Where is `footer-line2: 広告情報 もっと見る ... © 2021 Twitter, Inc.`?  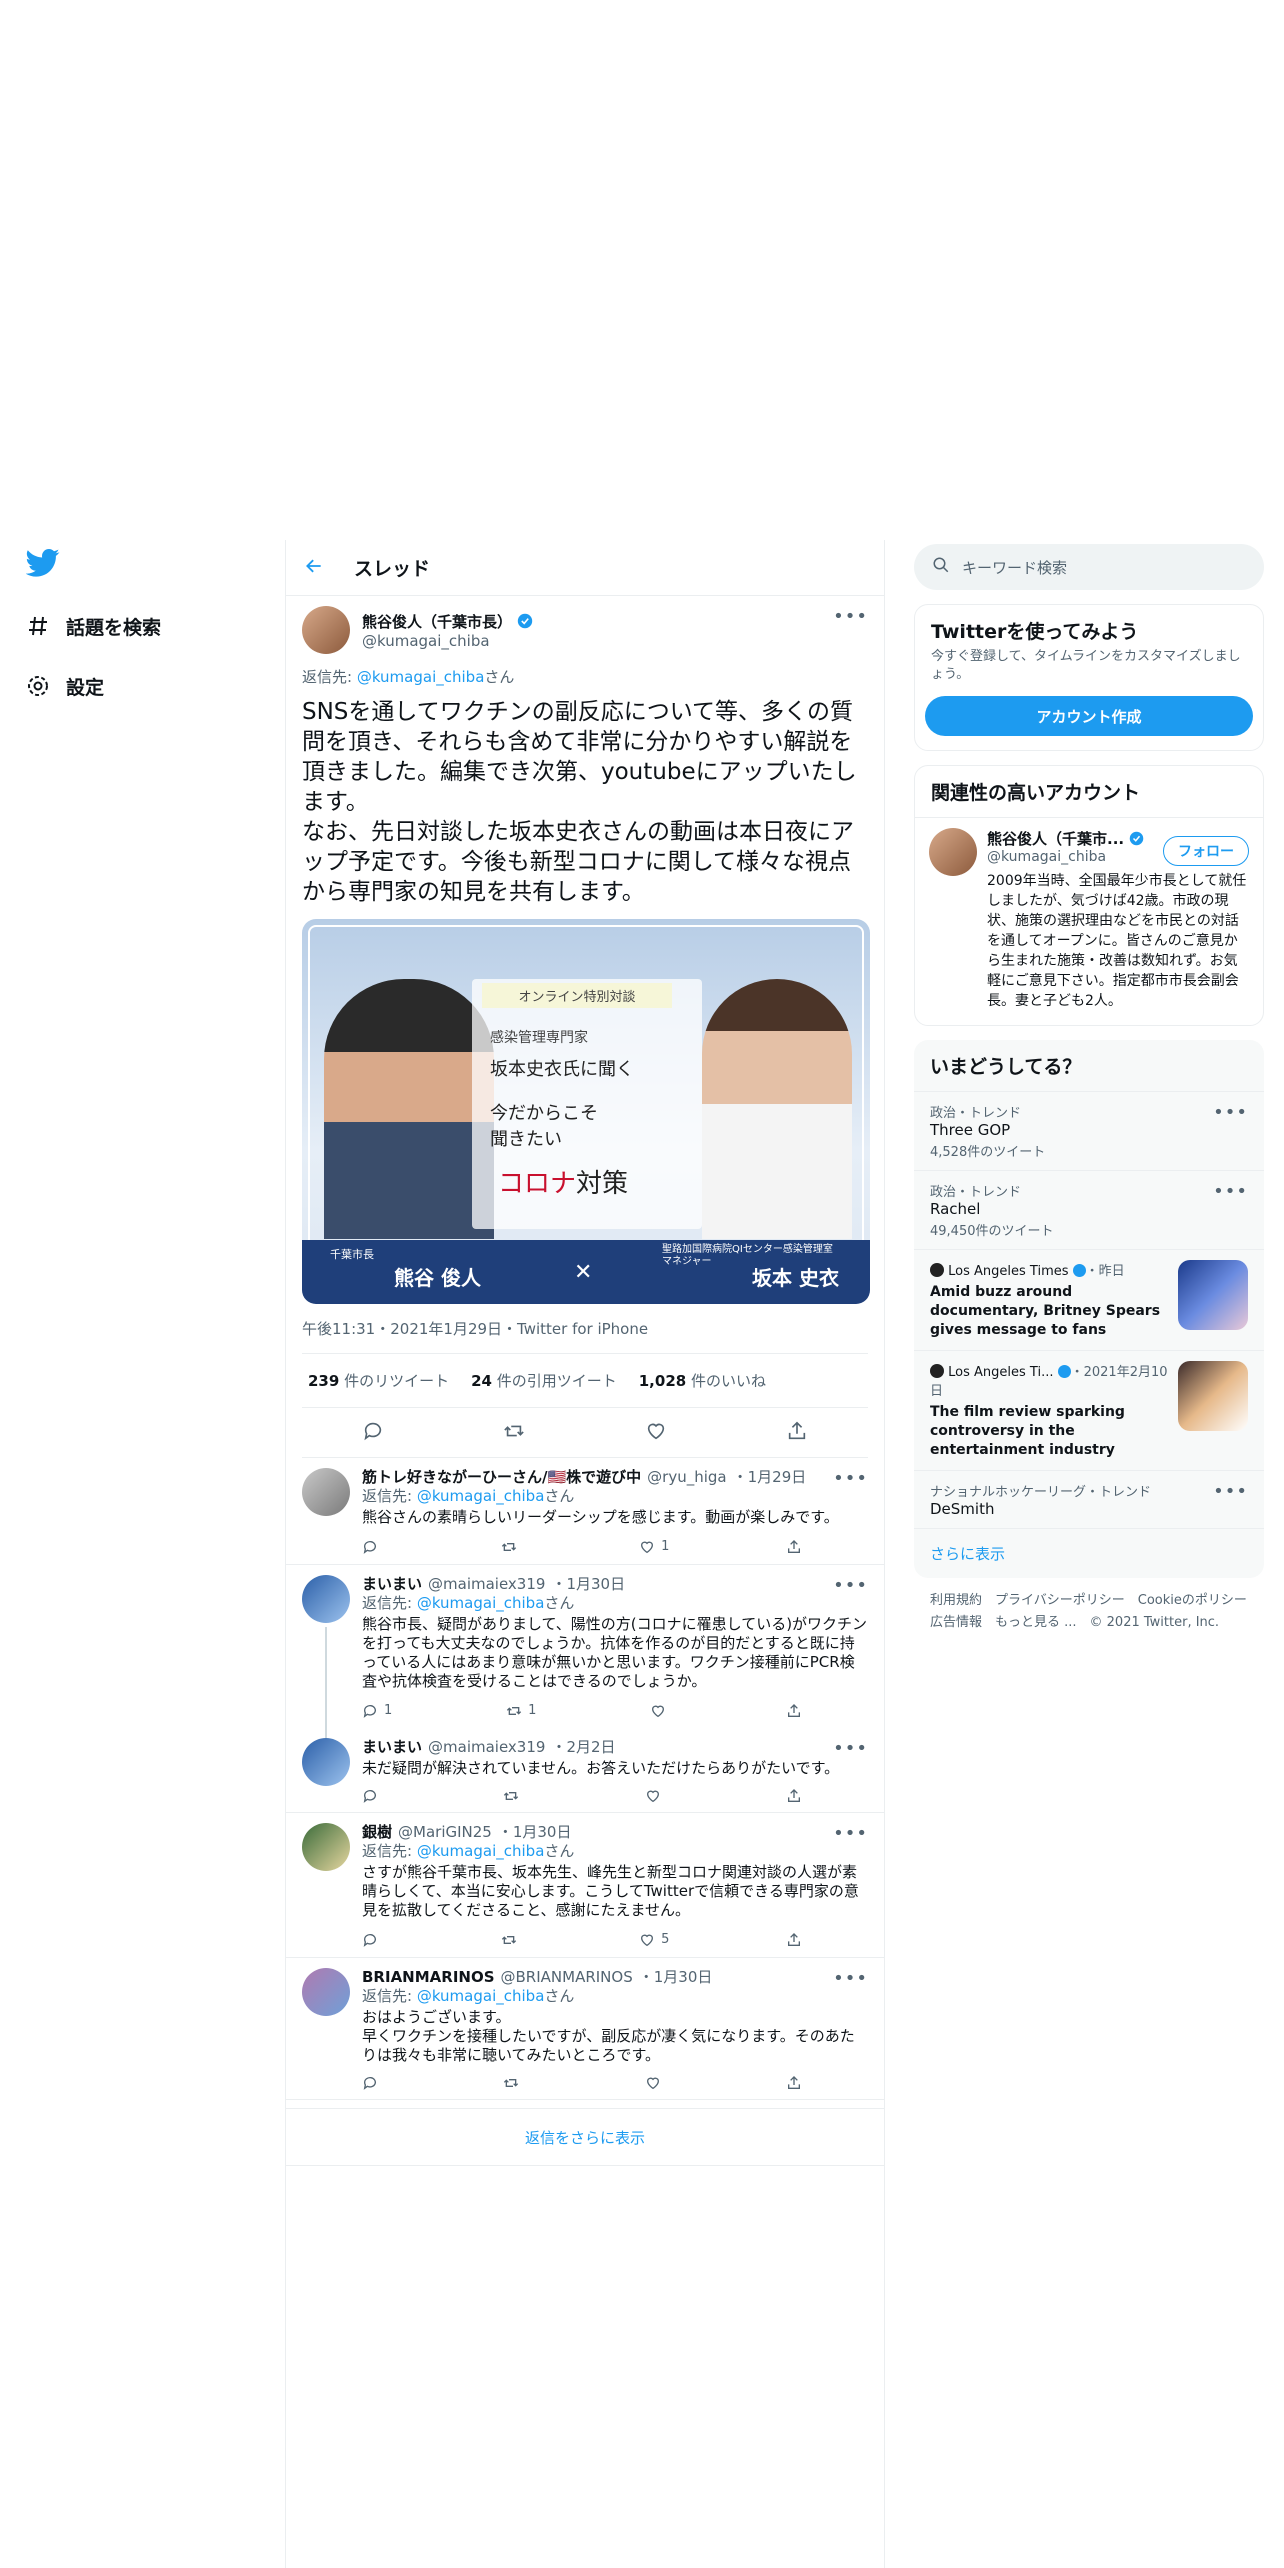
footer-line2: 広告情報 もっと見る ... © 2021 Twitter, Inc. is located at coordinates (1089, 1623).